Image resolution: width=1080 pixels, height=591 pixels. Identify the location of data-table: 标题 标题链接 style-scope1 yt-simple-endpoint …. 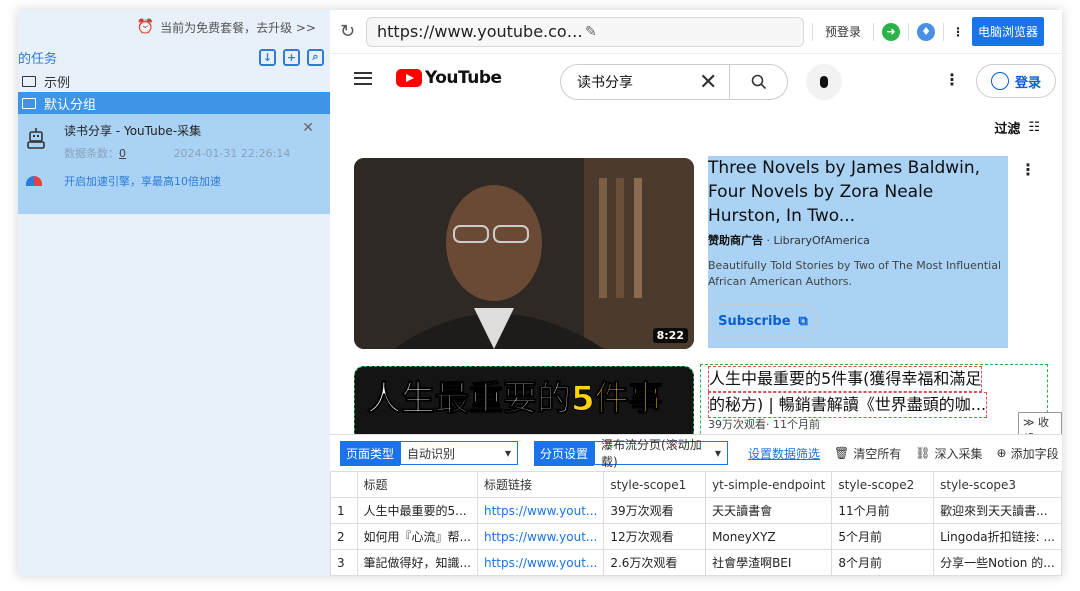
(696, 523).